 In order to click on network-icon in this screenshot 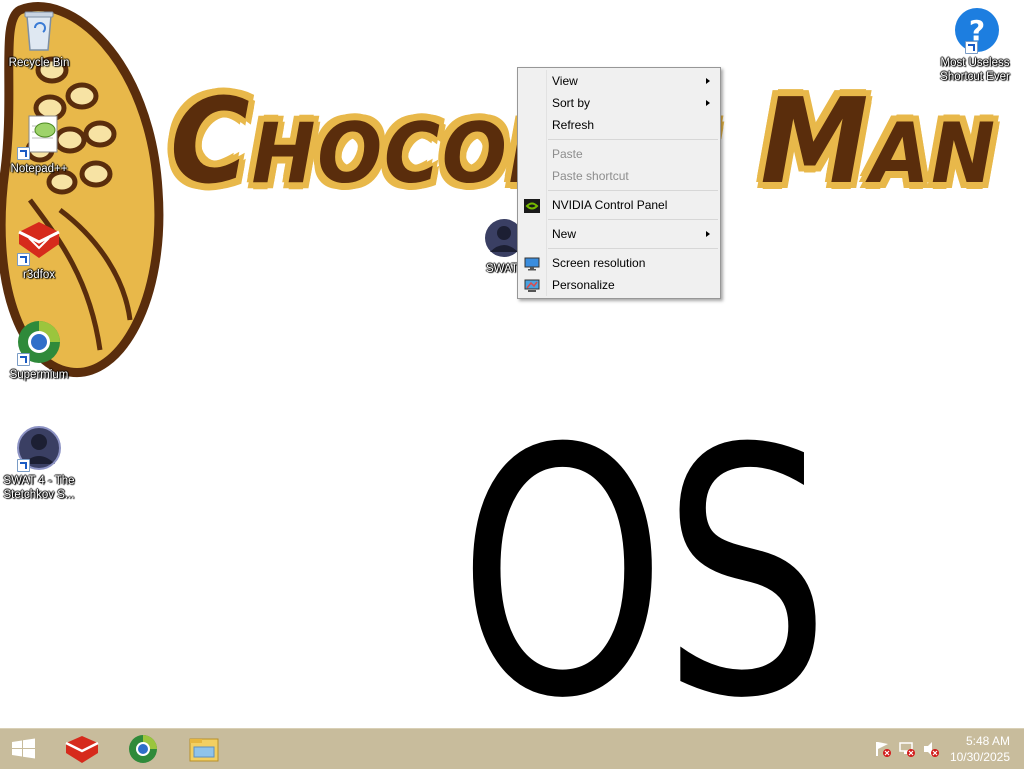, I will do `click(907, 749)`.